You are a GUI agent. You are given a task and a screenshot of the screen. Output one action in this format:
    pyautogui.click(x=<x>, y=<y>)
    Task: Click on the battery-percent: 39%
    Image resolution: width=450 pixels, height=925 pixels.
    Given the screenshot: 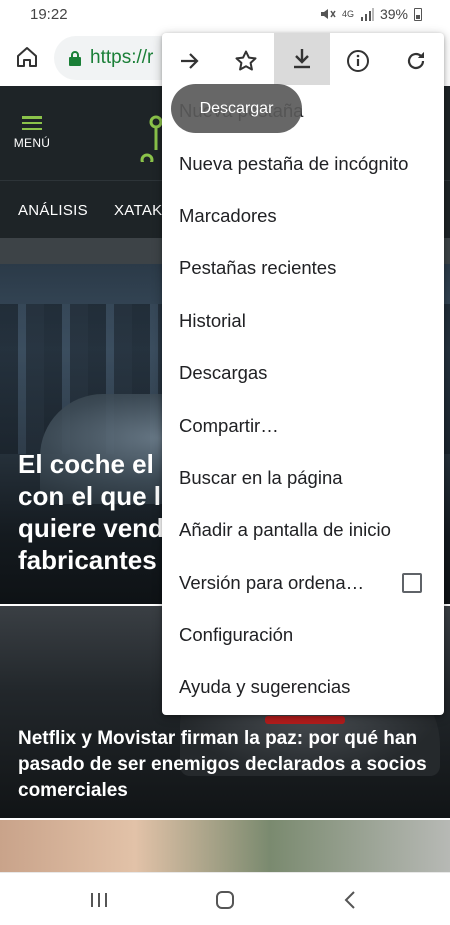 What is the action you would take?
    pyautogui.click(x=393, y=14)
    